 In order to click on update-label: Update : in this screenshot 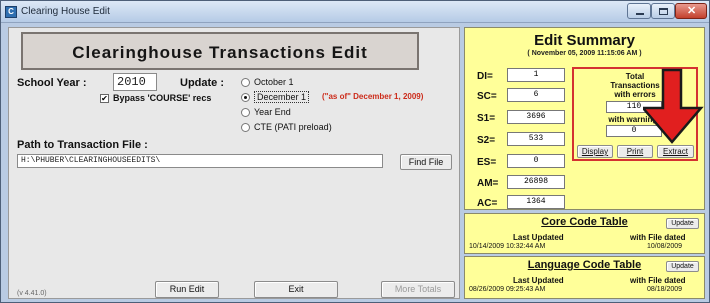, I will do `click(202, 83)`.